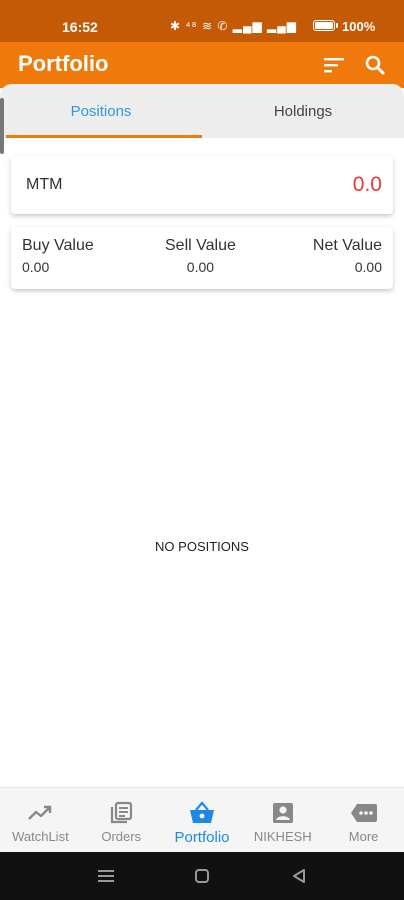  Describe the element at coordinates (363, 813) in the screenshot. I see `more-icon` at that location.